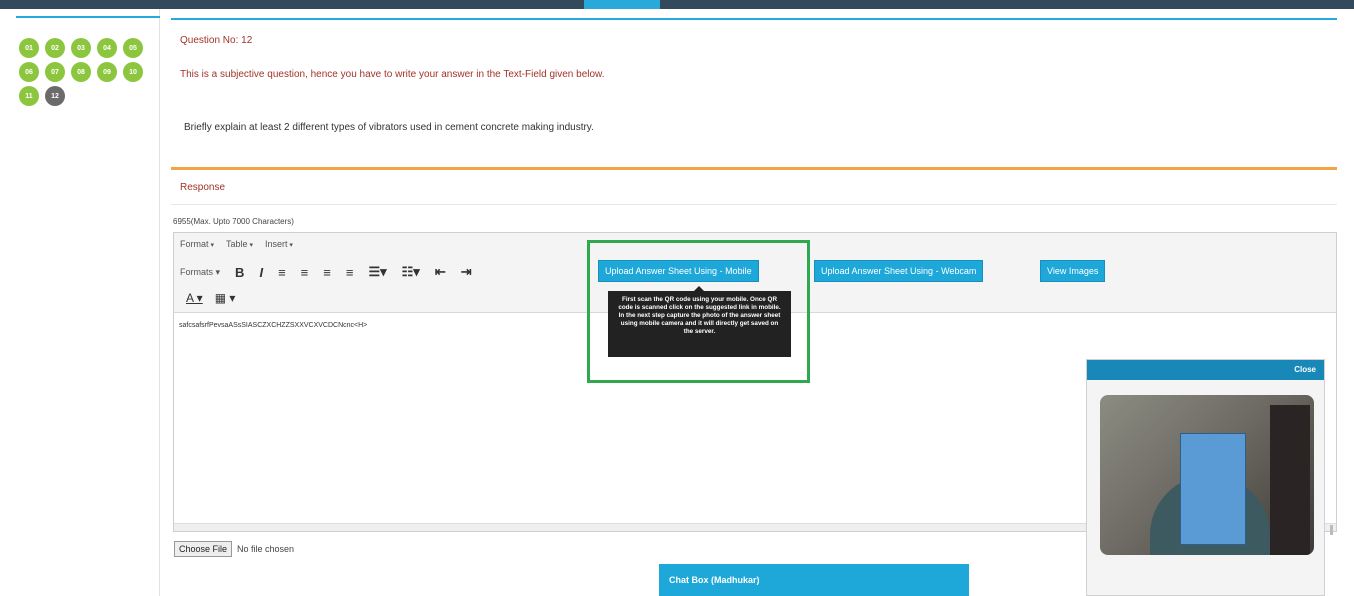  Describe the element at coordinates (107, 72) in the screenshot. I see `question-button-09: 09` at that location.